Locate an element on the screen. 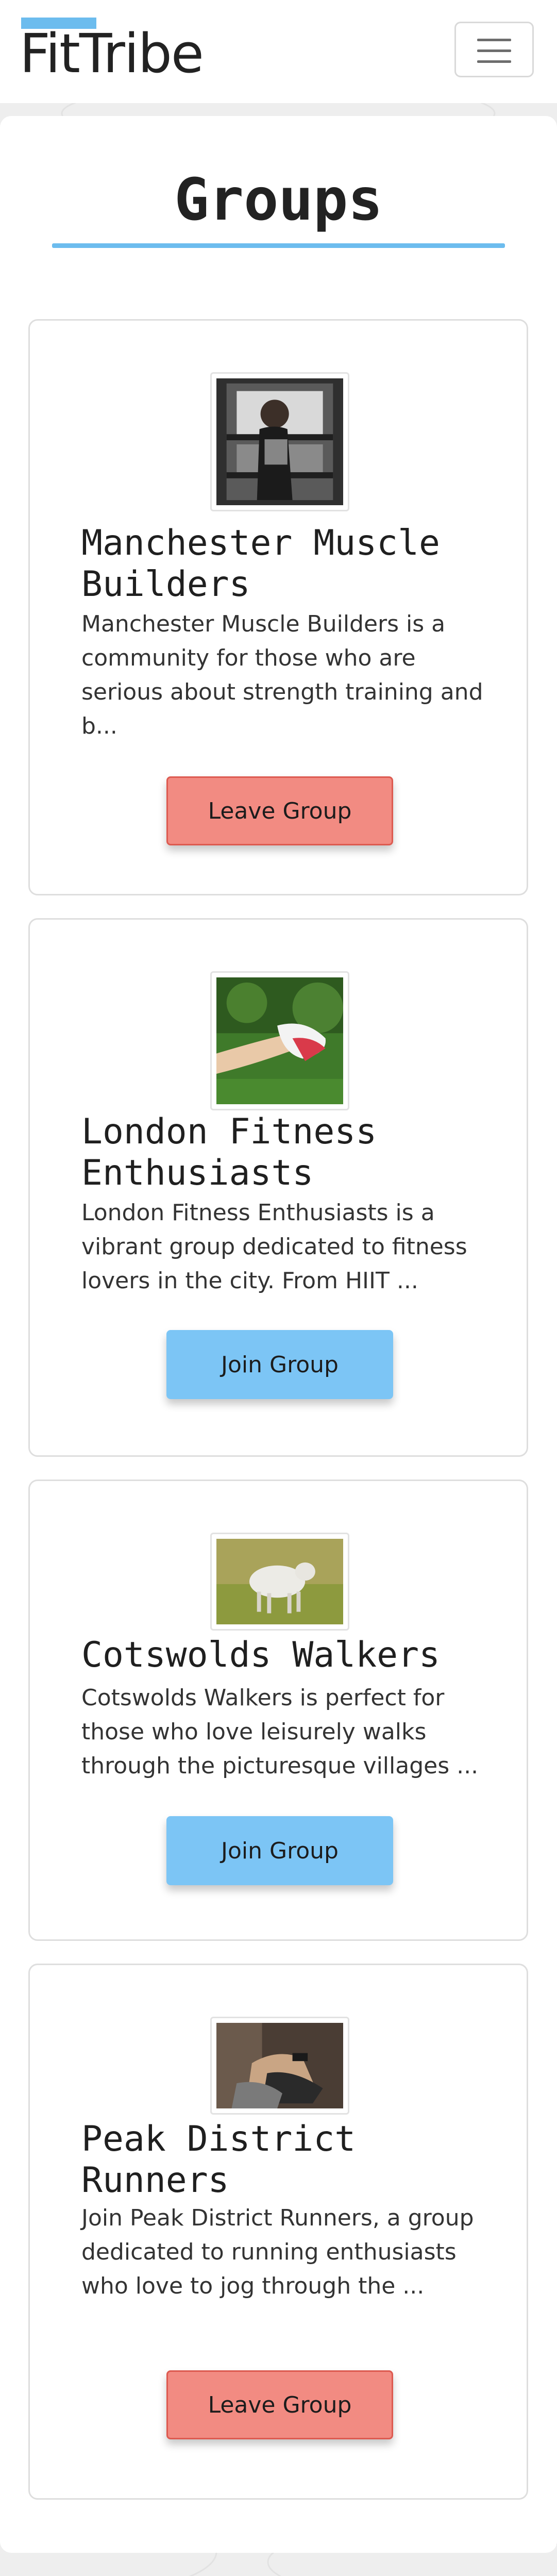 The height and width of the screenshot is (2576, 557). menu-toggle-button is located at coordinates (494, 49).